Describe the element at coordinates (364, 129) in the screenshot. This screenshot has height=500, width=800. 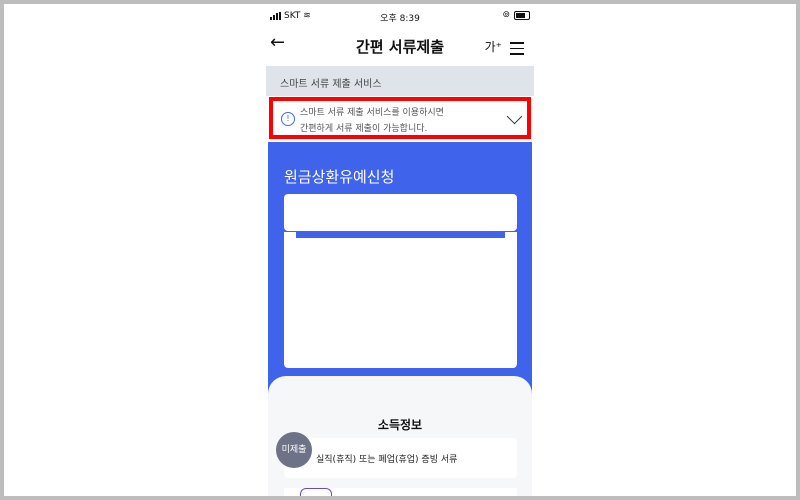
I see `notice-line-2: 간편하게 서류 제출이 가능합니다.` at that location.